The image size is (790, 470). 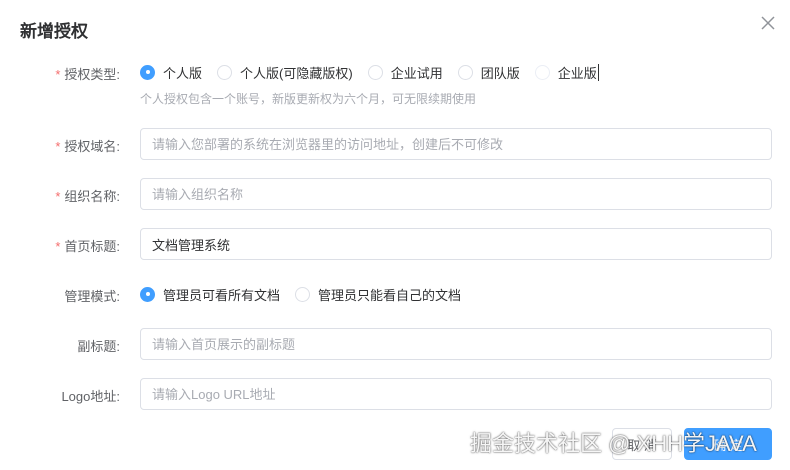 I want to click on radio-admin-see-own: 管理员只能看自己的文档, so click(x=378, y=294).